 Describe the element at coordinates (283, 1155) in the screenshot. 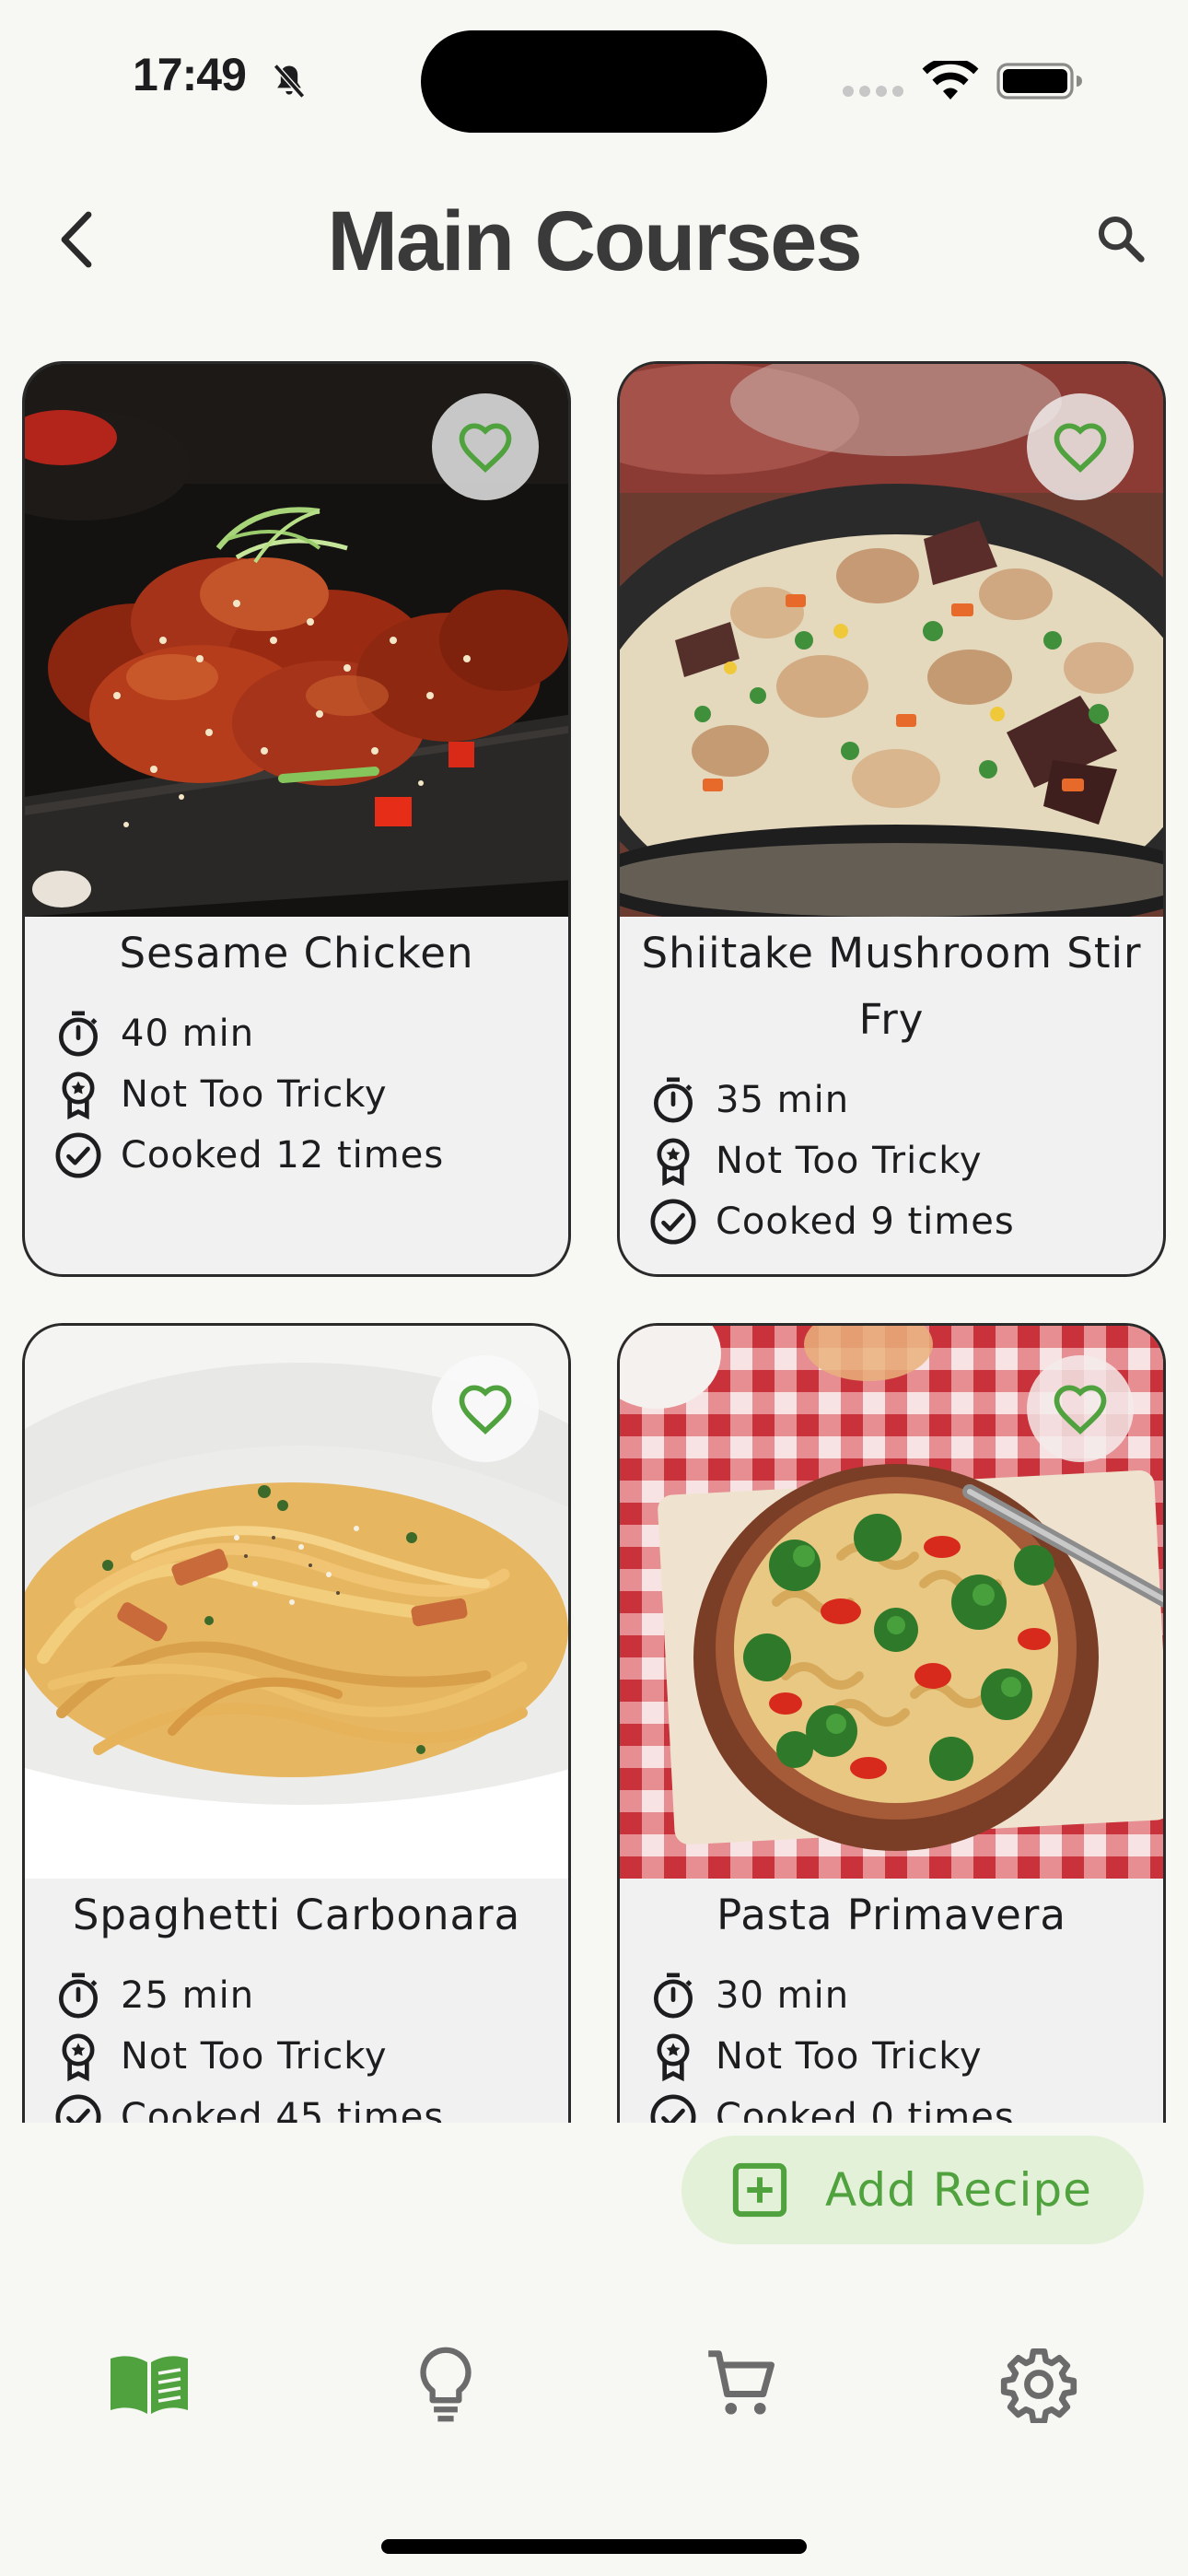

I see `recipe-cooked-label: Cooked 12 times` at that location.